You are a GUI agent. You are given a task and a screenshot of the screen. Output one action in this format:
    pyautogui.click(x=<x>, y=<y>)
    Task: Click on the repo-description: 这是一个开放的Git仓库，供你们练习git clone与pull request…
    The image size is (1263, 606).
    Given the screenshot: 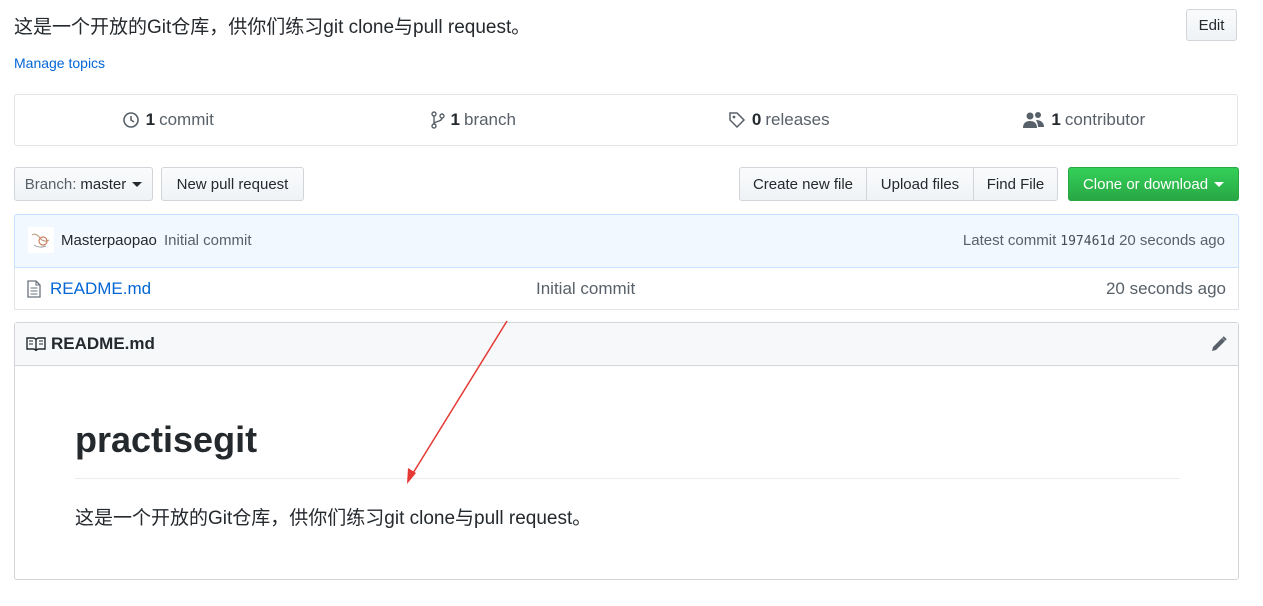 What is the action you would take?
    pyautogui.click(x=272, y=27)
    